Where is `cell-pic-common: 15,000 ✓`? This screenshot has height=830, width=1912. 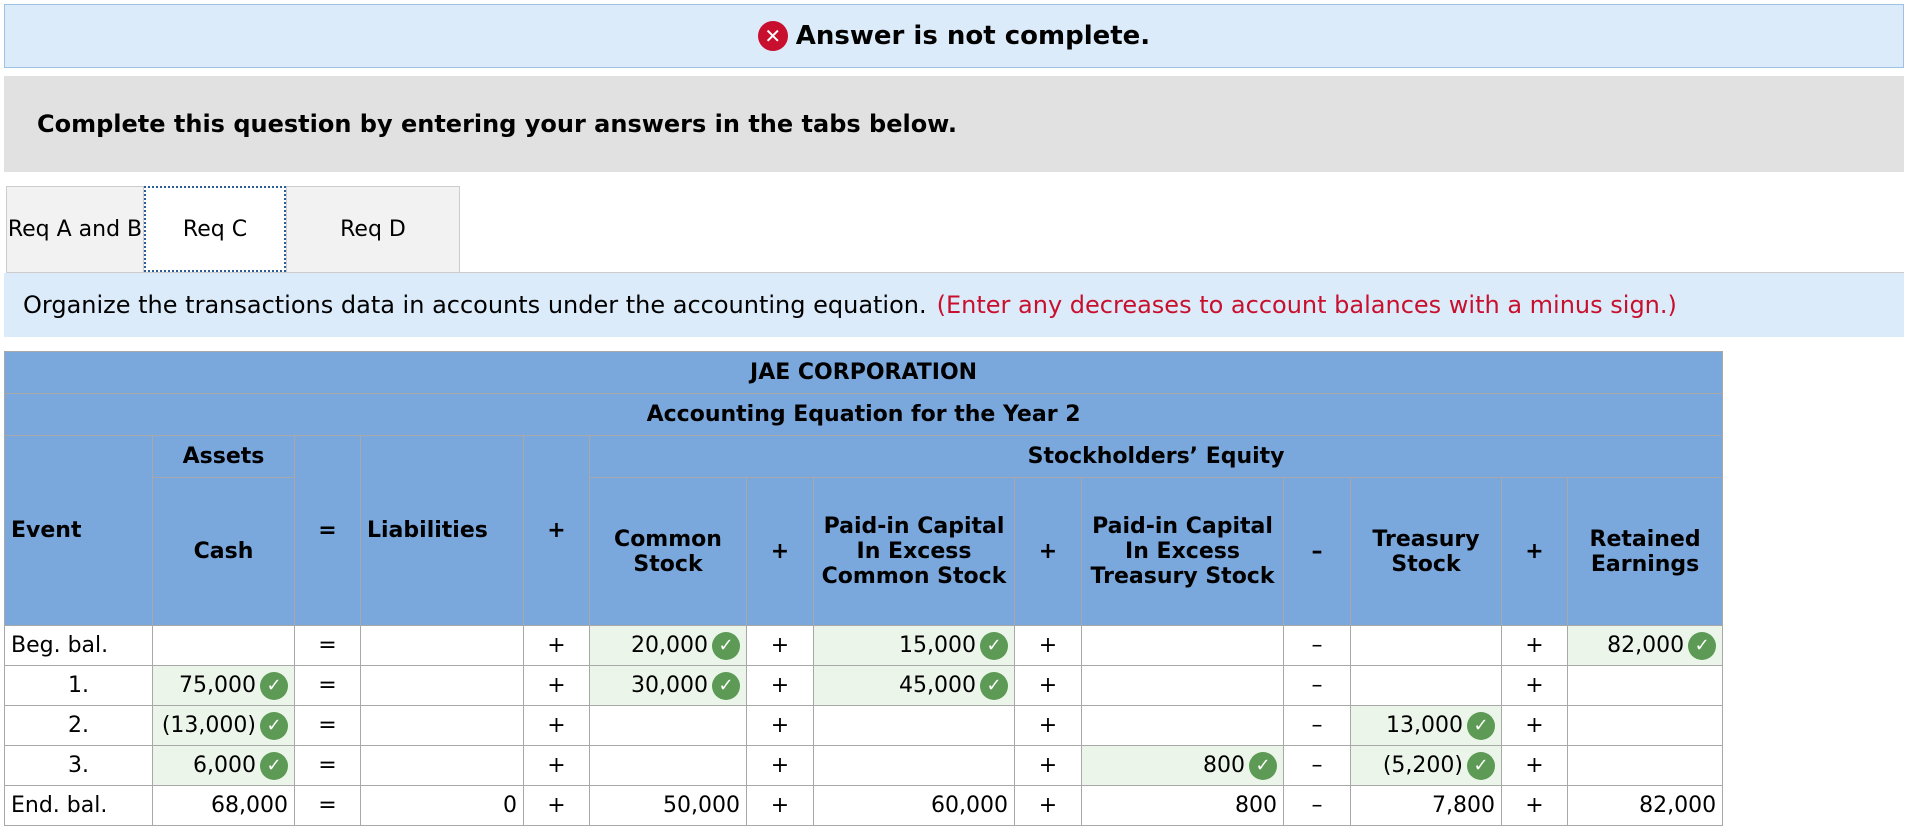 cell-pic-common: 15,000 ✓ is located at coordinates (914, 645).